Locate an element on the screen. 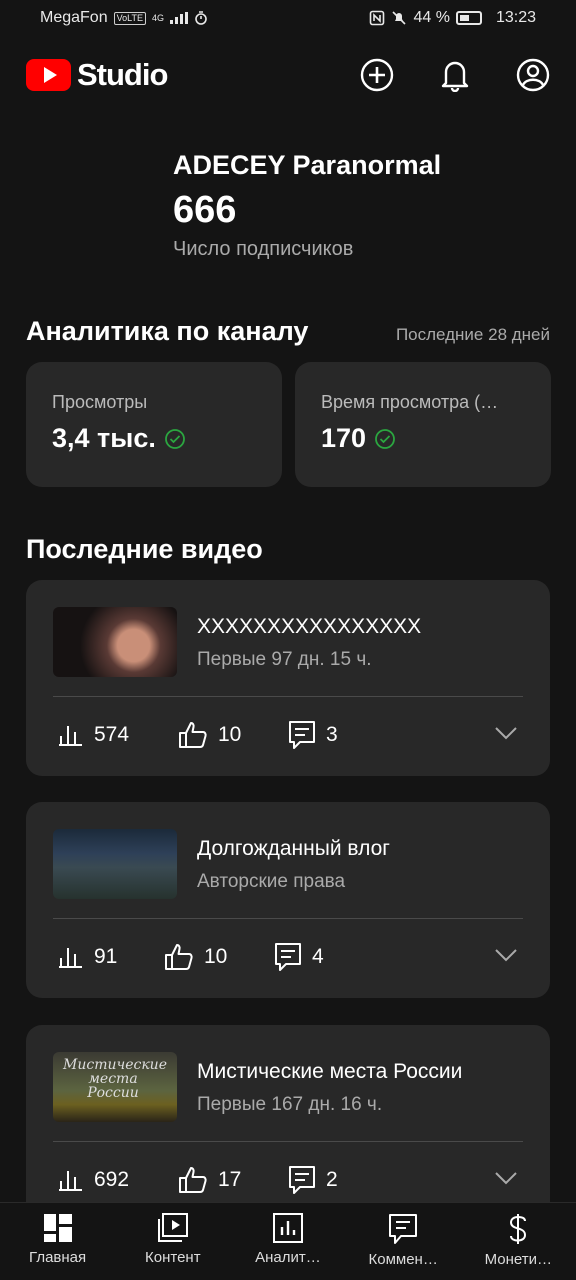 This screenshot has height=1280, width=576. comments-icon is located at coordinates (403, 1229).